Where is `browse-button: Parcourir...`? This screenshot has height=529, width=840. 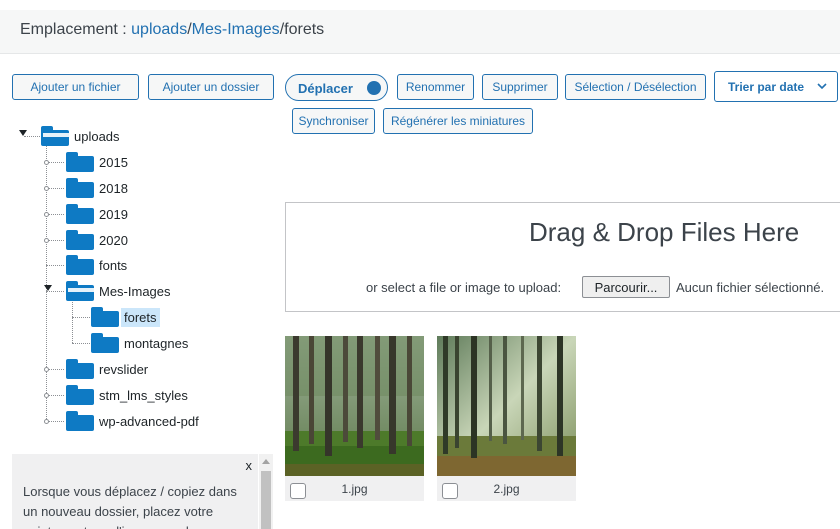
browse-button: Parcourir... is located at coordinates (626, 287).